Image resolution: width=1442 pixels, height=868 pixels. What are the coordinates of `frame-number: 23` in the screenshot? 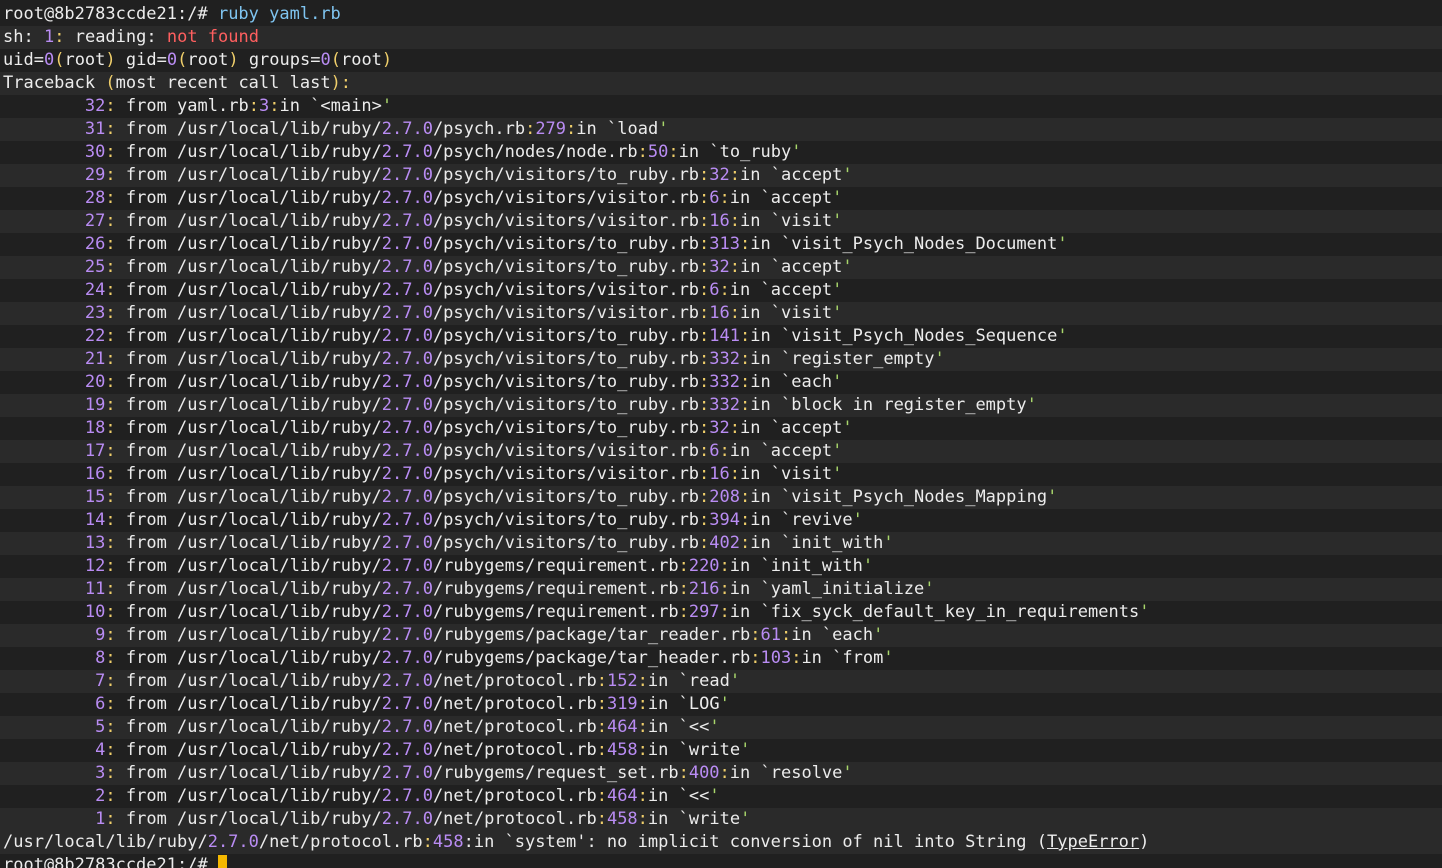 It's located at (95, 313).